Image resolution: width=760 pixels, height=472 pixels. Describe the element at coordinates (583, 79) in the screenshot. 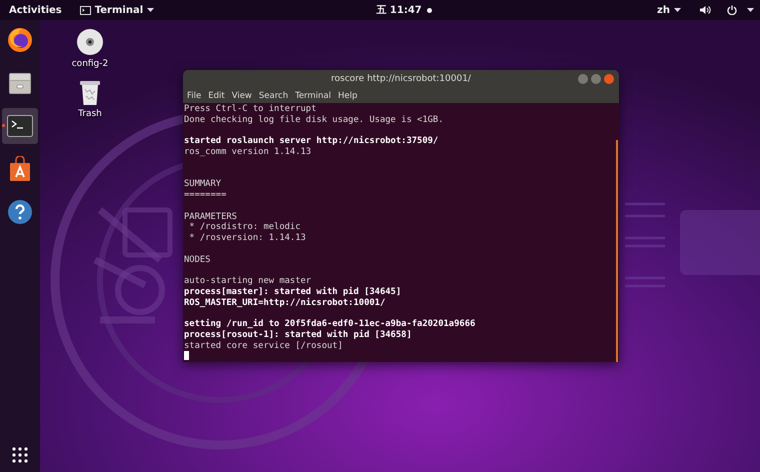

I see `minimize-button` at that location.